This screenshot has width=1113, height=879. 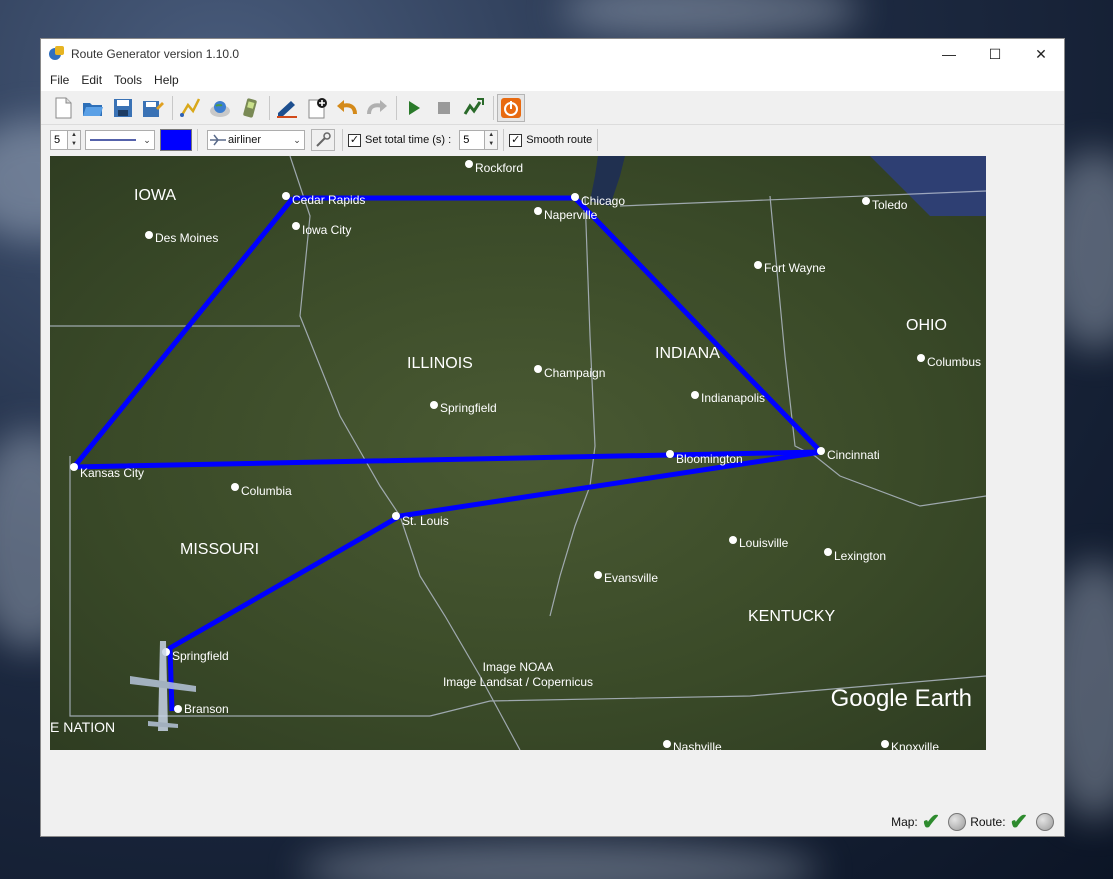 What do you see at coordinates (1041, 54) in the screenshot?
I see `close-button: ✕` at bounding box center [1041, 54].